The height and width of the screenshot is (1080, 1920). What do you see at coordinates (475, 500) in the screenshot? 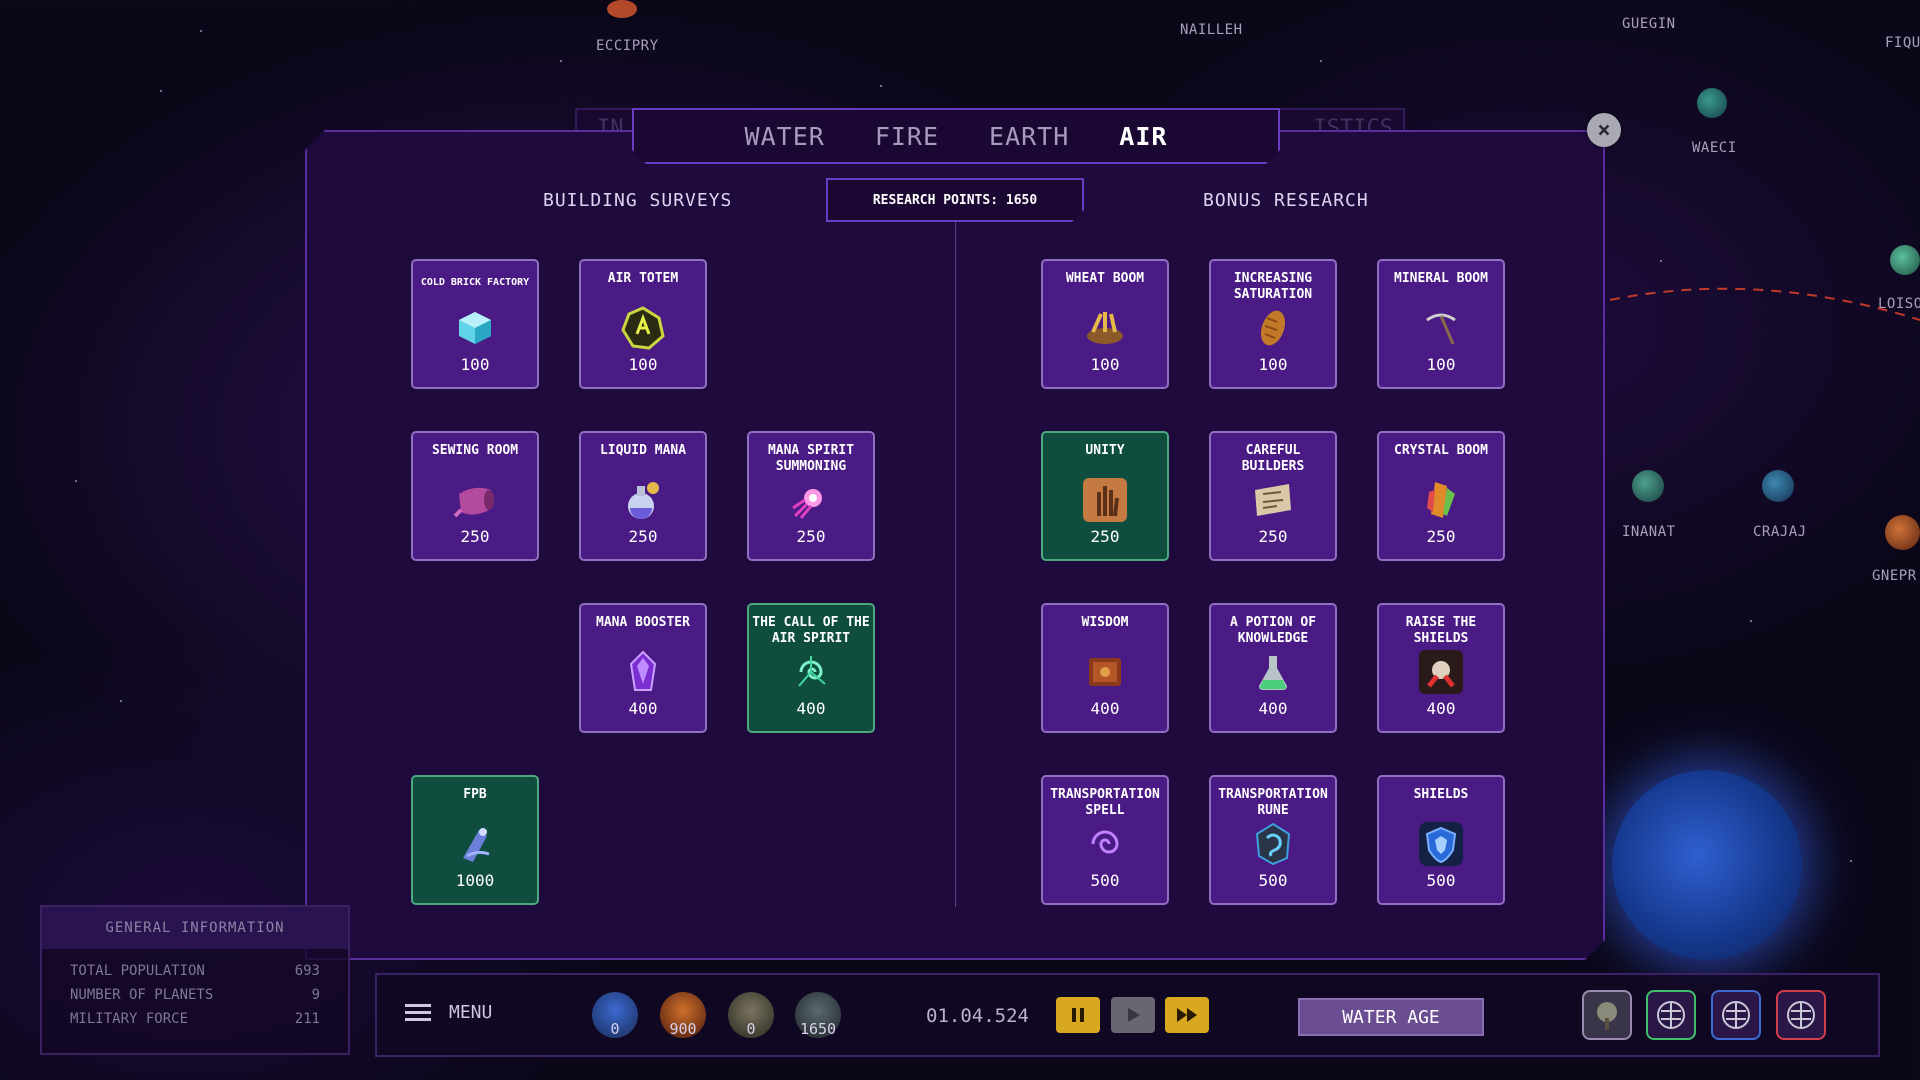
I see `fabric-roll-icon` at bounding box center [475, 500].